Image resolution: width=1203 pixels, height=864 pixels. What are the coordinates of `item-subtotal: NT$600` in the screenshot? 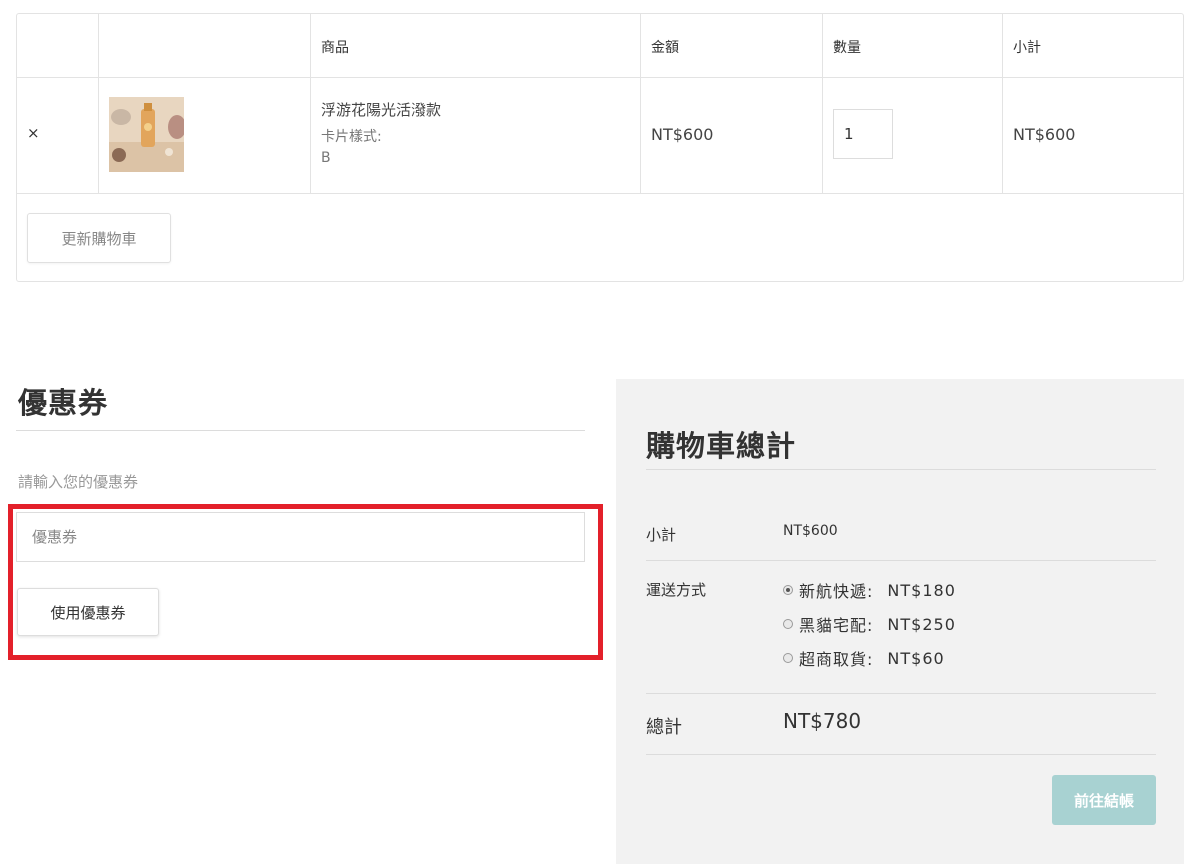 It's located at (1044, 134).